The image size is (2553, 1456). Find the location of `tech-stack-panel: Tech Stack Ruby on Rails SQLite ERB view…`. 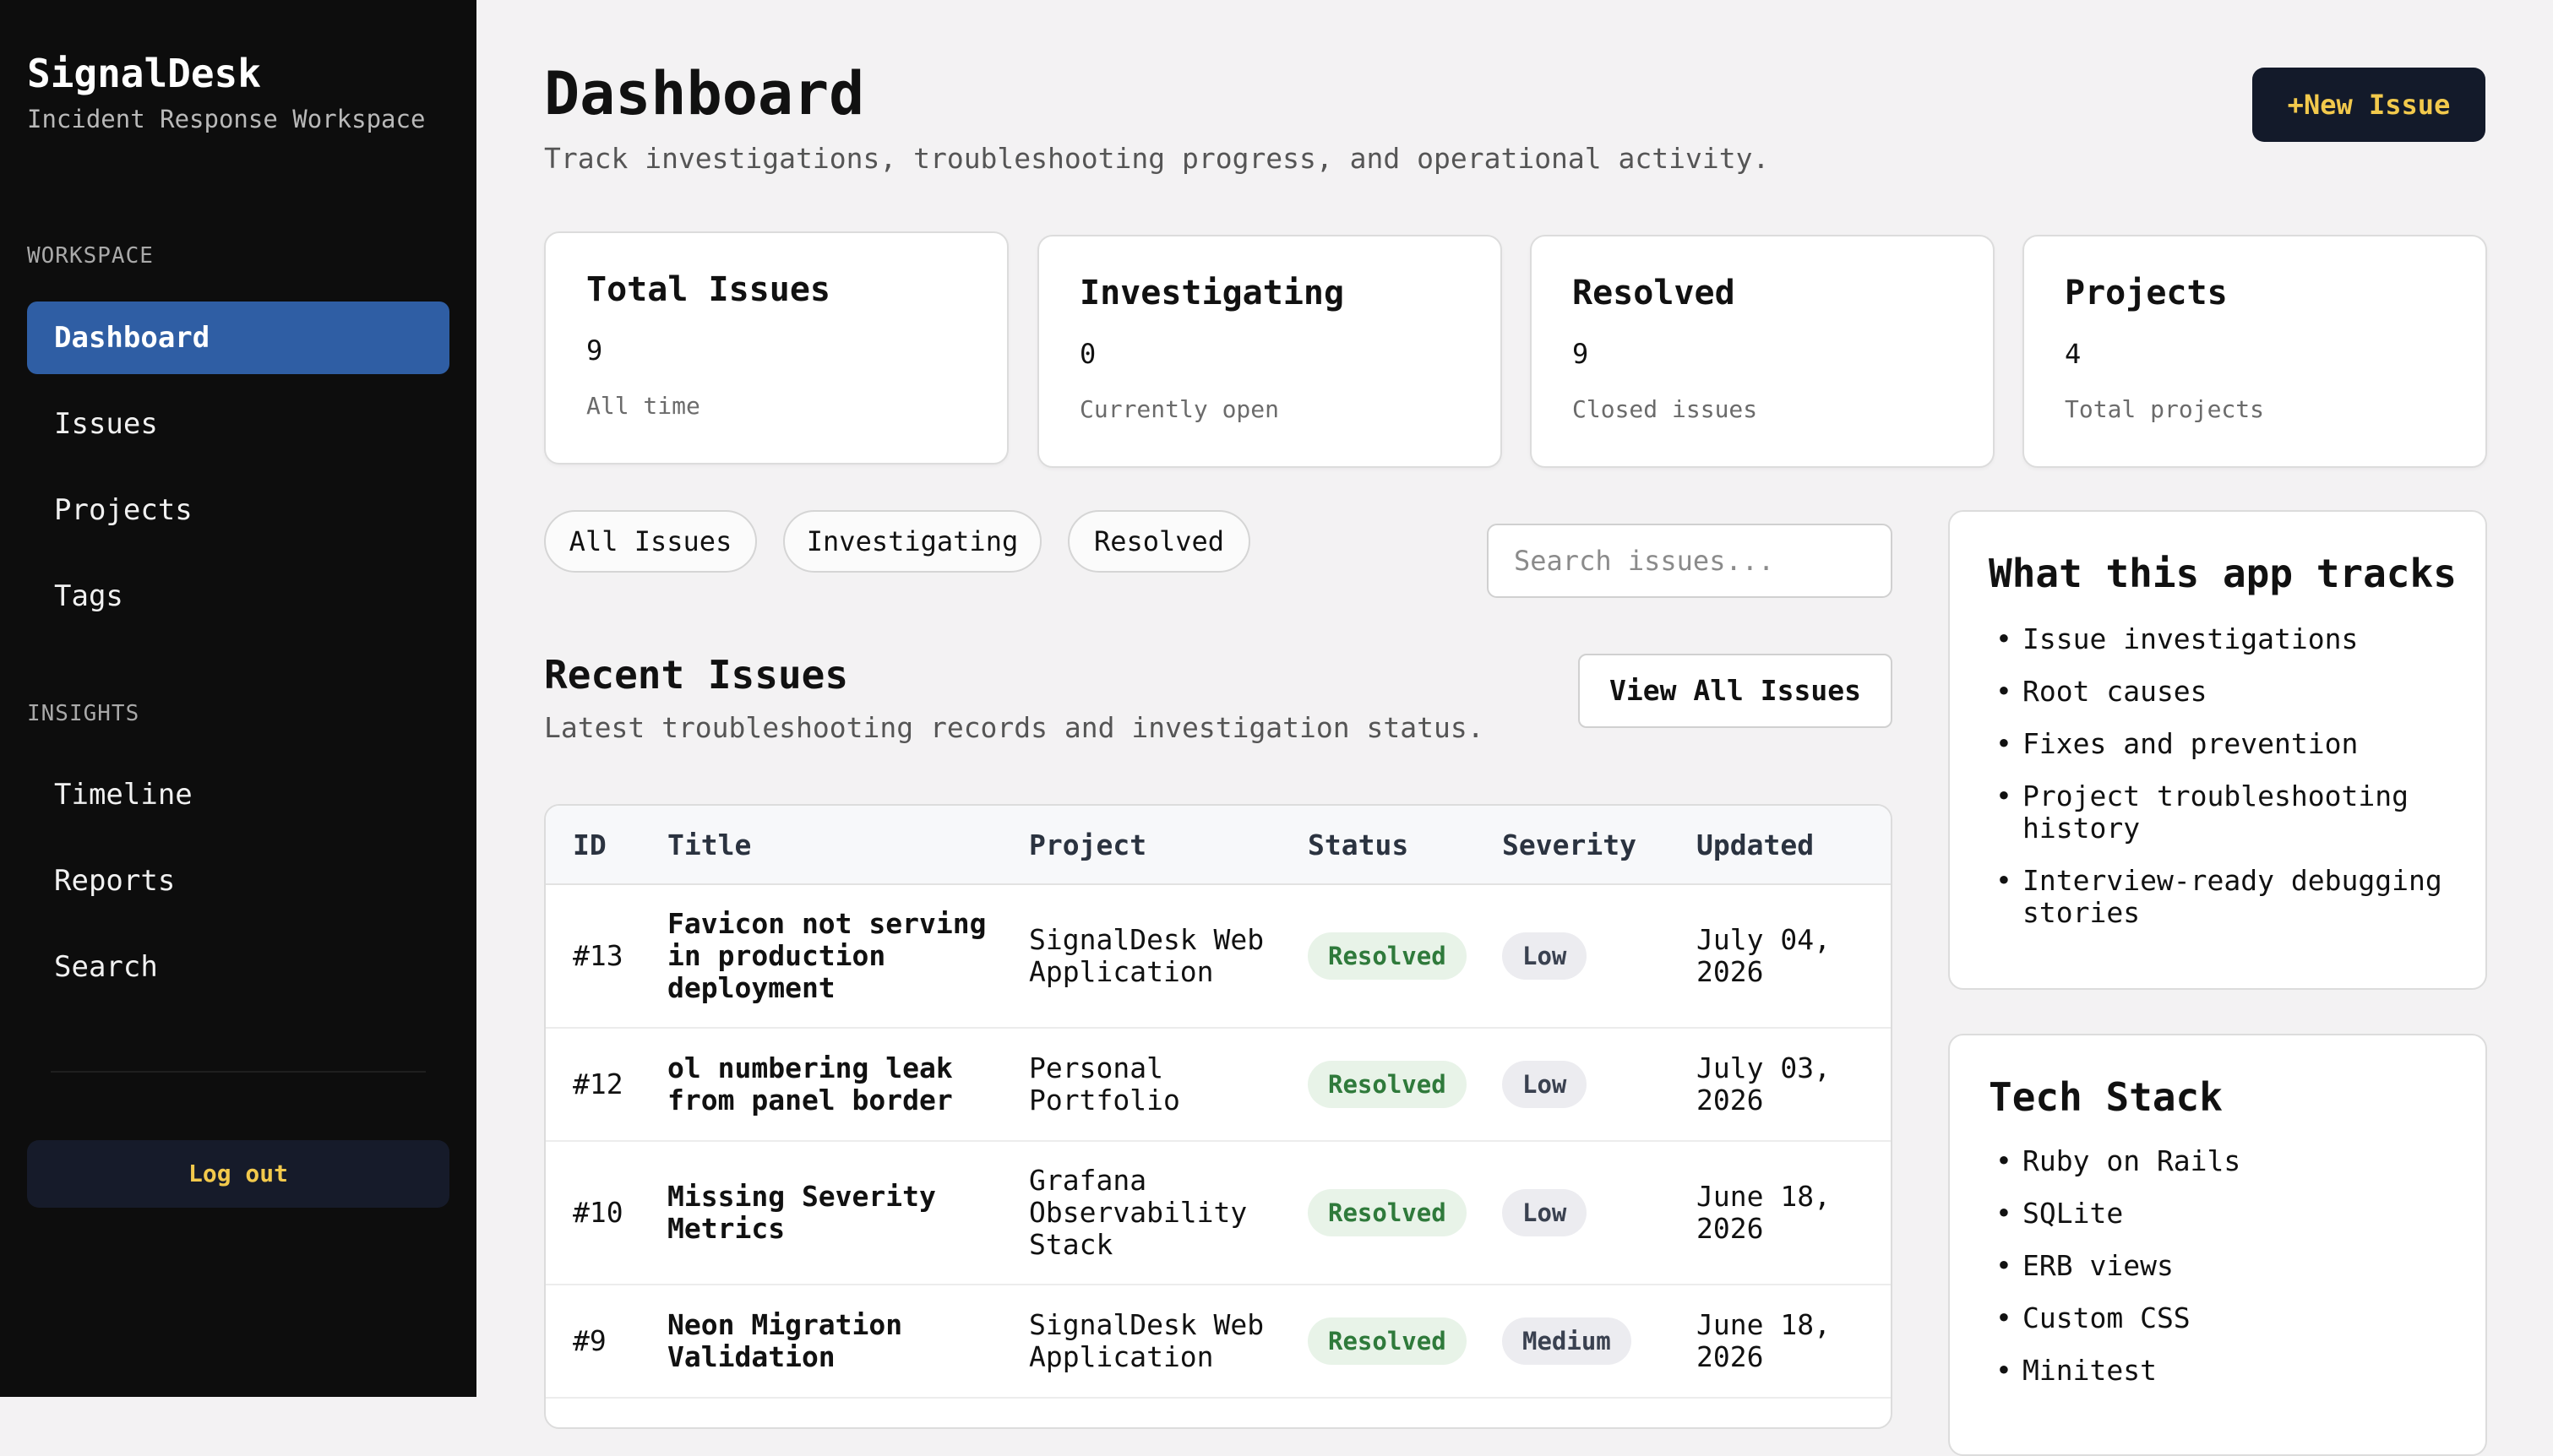

tech-stack-panel: Tech Stack Ruby on Rails SQLite ERB view… is located at coordinates (2217, 1245).